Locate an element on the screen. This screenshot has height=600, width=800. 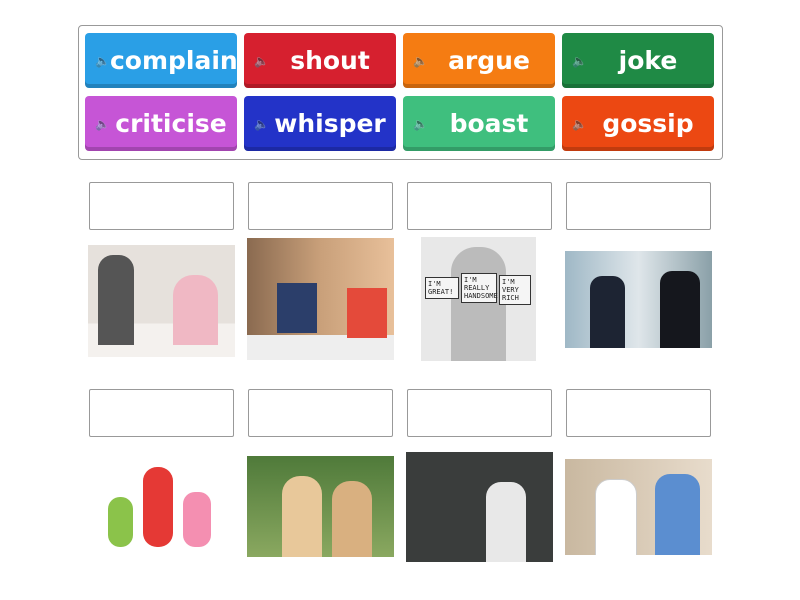
word-tile-whisper: 🔈 whisper is located at coordinates (320, 123).